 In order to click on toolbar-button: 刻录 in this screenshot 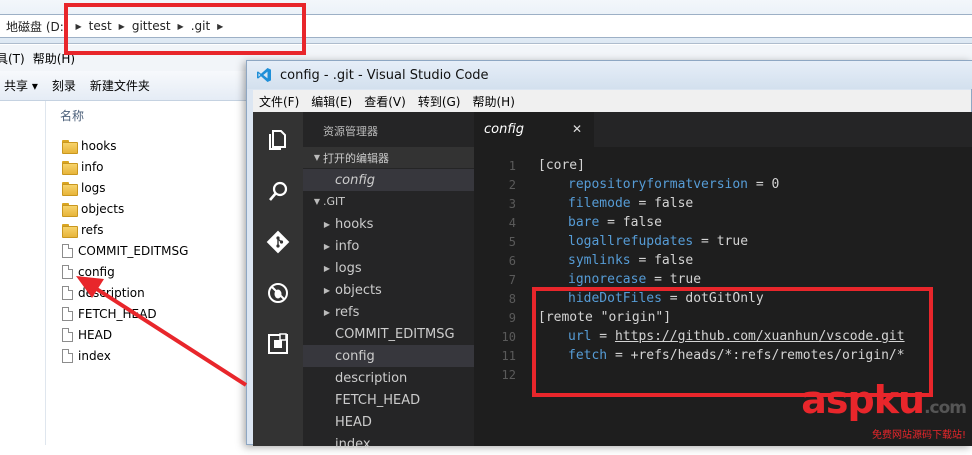, I will do `click(71, 85)`.